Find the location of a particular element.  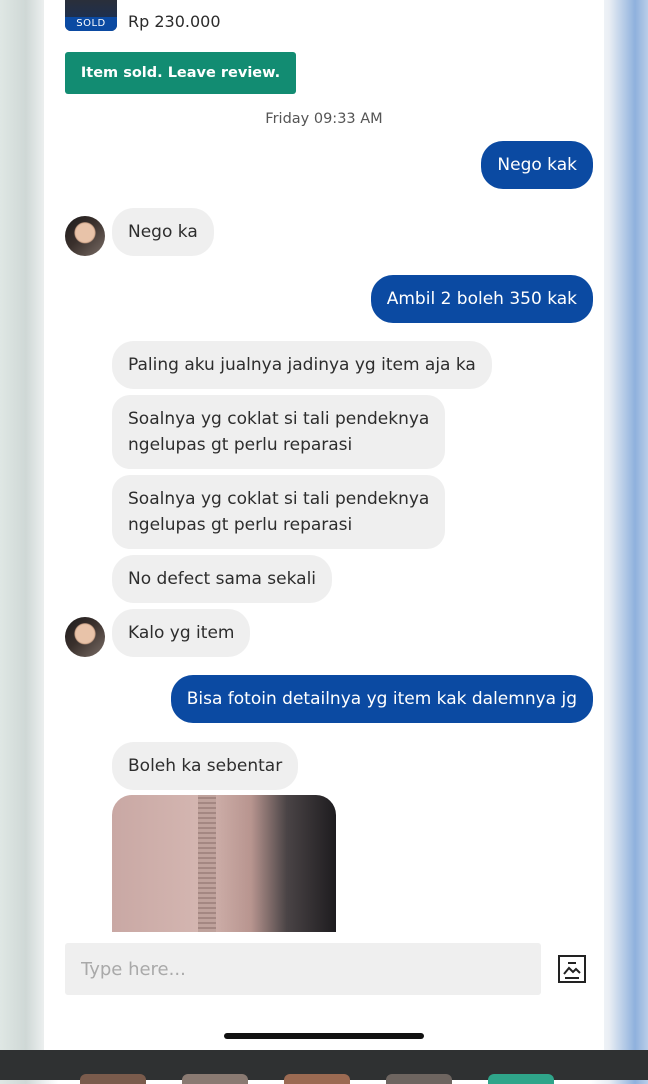

message-outgoing: Nego kak is located at coordinates (537, 165).